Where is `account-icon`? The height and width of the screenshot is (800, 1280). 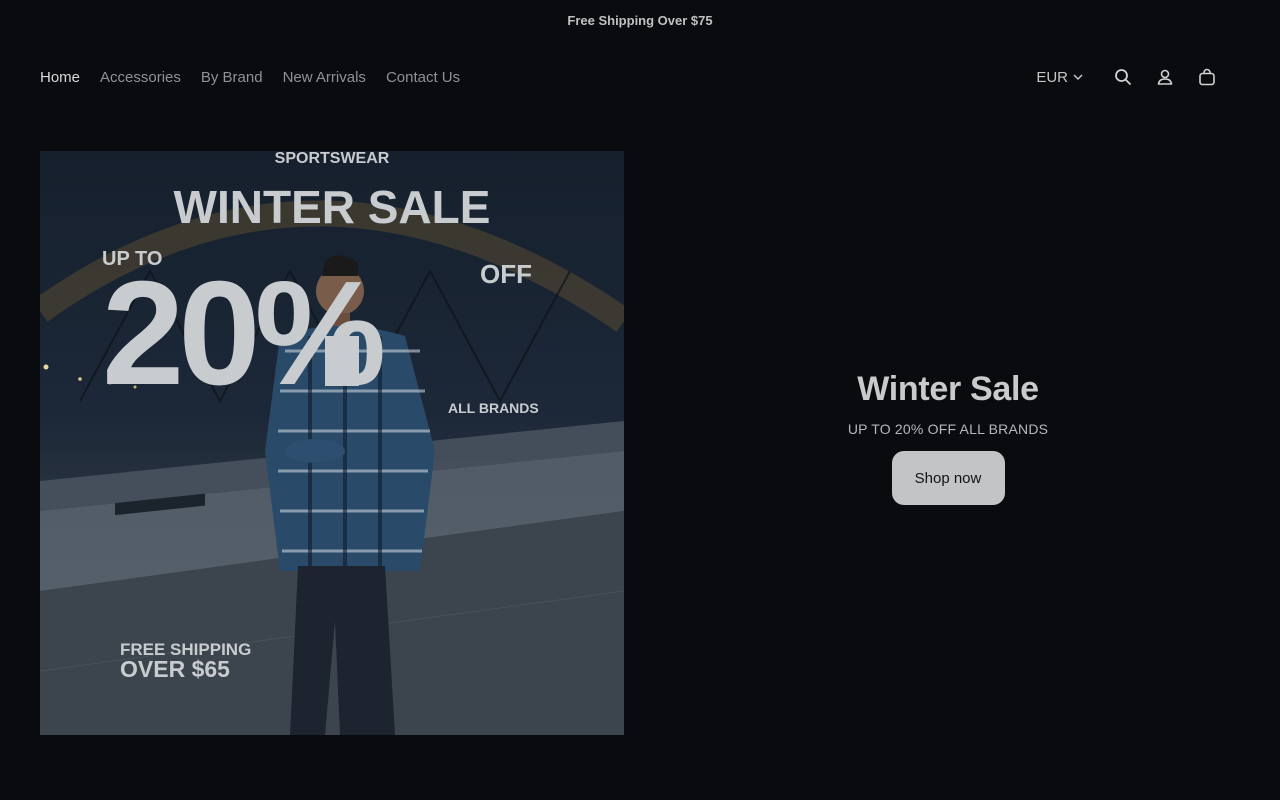 account-icon is located at coordinates (1165, 77).